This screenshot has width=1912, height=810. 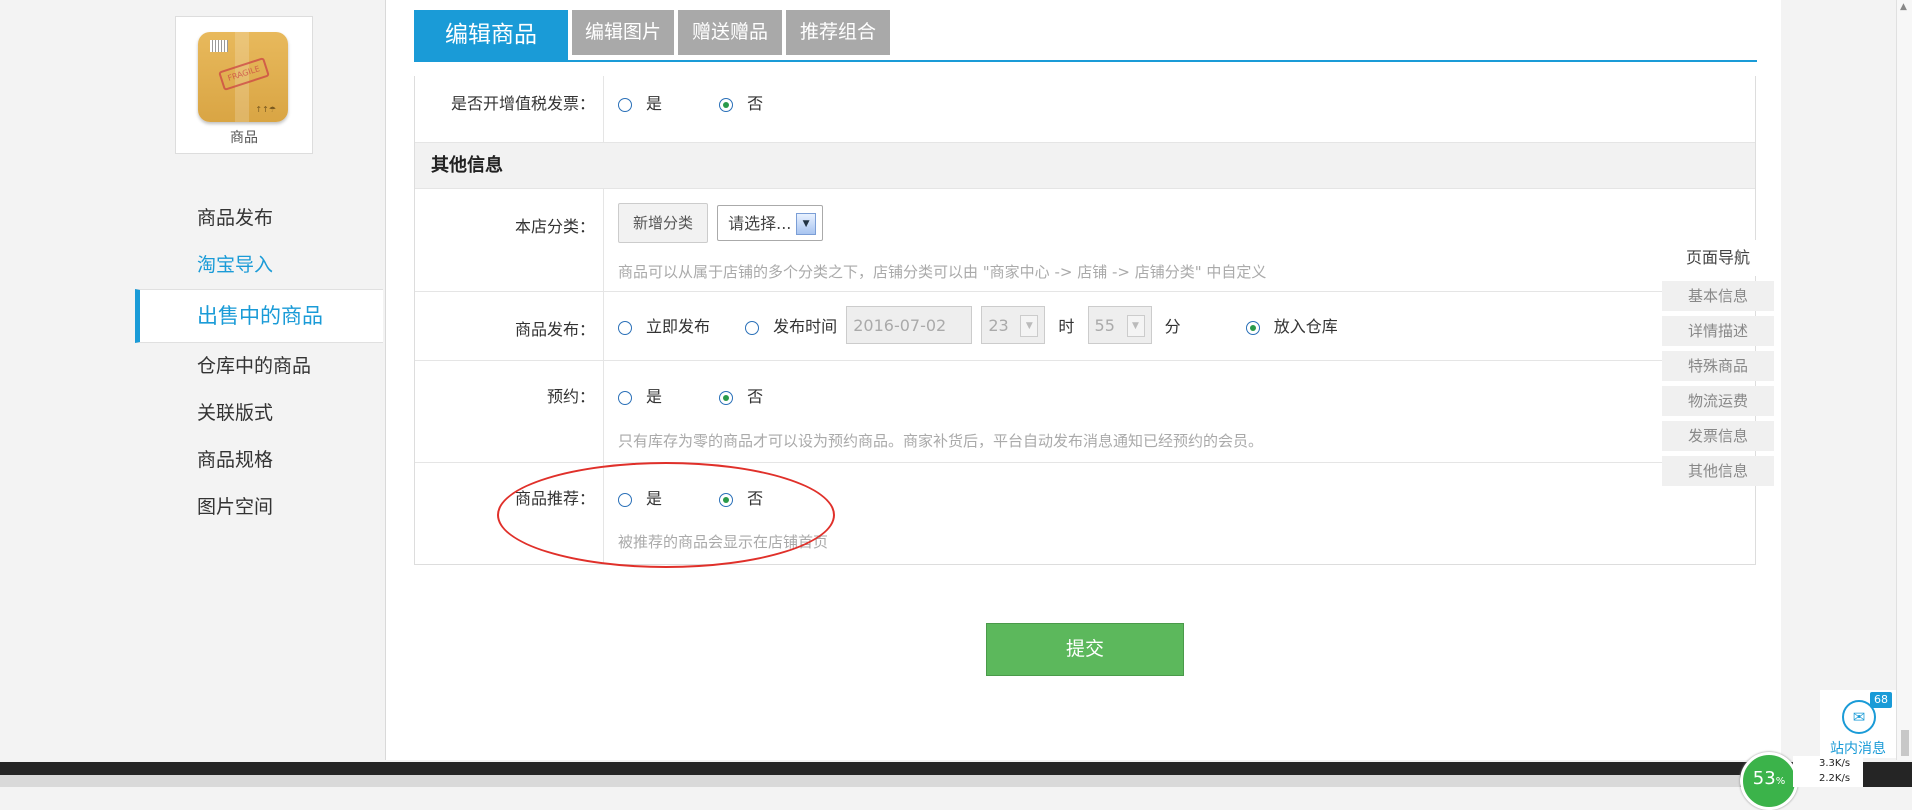 I want to click on vat-invoice-no-option: 否, so click(x=741, y=102).